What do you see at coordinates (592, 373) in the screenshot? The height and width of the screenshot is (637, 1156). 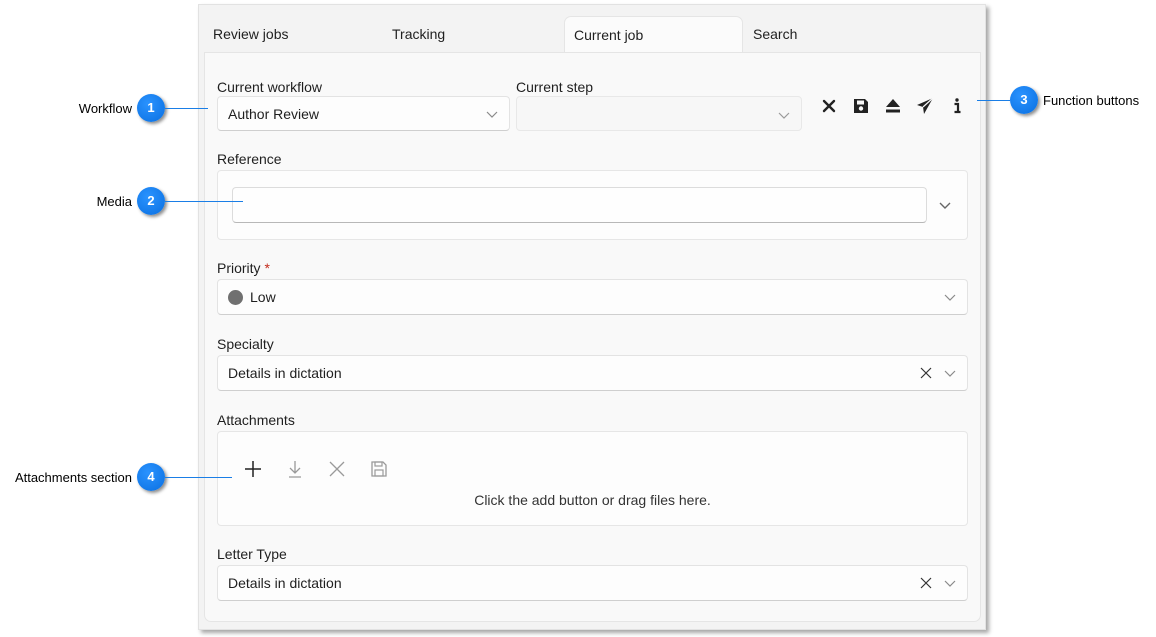 I see `specialty-select: Details in dictation` at bounding box center [592, 373].